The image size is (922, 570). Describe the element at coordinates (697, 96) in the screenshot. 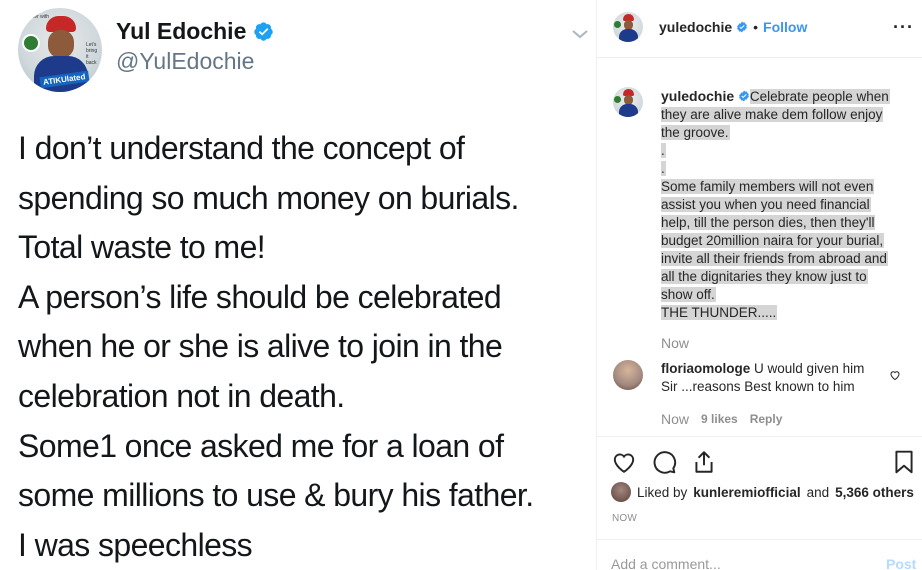

I see `caption-username: yuledochie` at that location.